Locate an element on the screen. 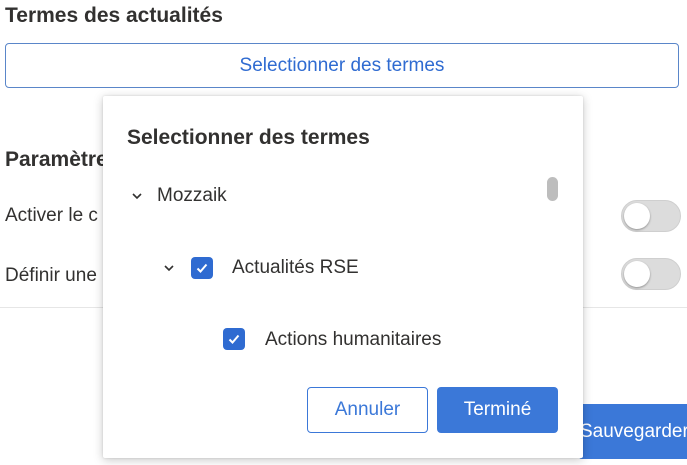 The image size is (687, 465). news-terms-heading: Termes des actualités is located at coordinates (114, 15).